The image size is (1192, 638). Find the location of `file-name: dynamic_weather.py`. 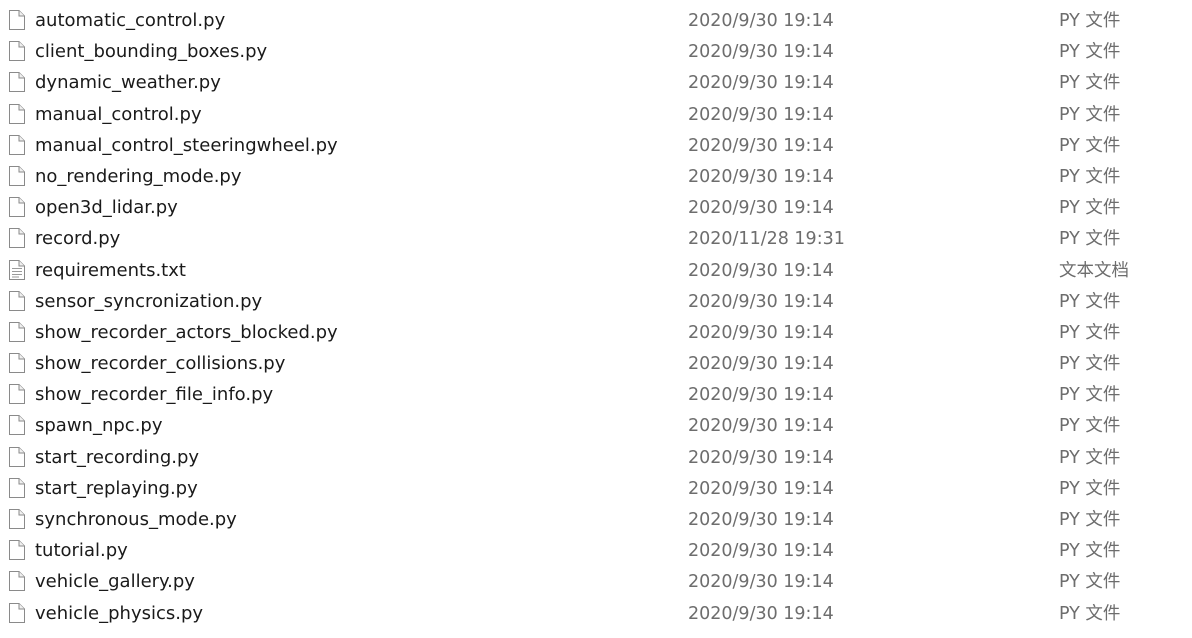

file-name: dynamic_weather.py is located at coordinates (128, 83).